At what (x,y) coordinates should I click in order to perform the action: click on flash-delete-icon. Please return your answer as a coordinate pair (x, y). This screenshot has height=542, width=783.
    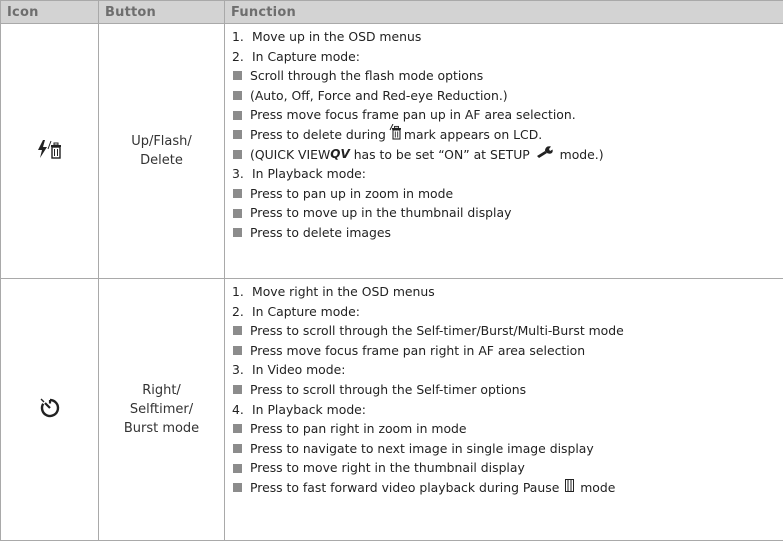
    Looking at the image, I should click on (50, 151).